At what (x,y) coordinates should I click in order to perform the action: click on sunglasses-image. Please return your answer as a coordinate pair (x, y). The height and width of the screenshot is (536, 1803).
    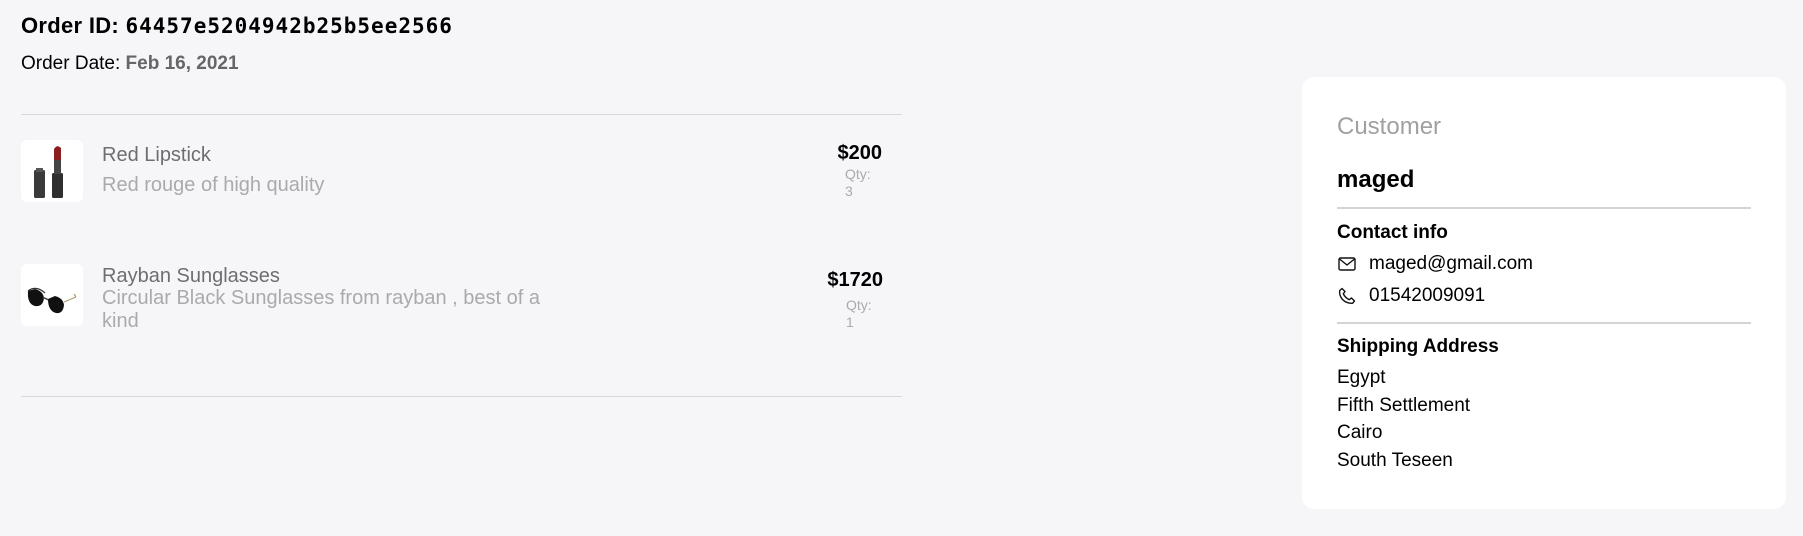
    Looking at the image, I should click on (52, 295).